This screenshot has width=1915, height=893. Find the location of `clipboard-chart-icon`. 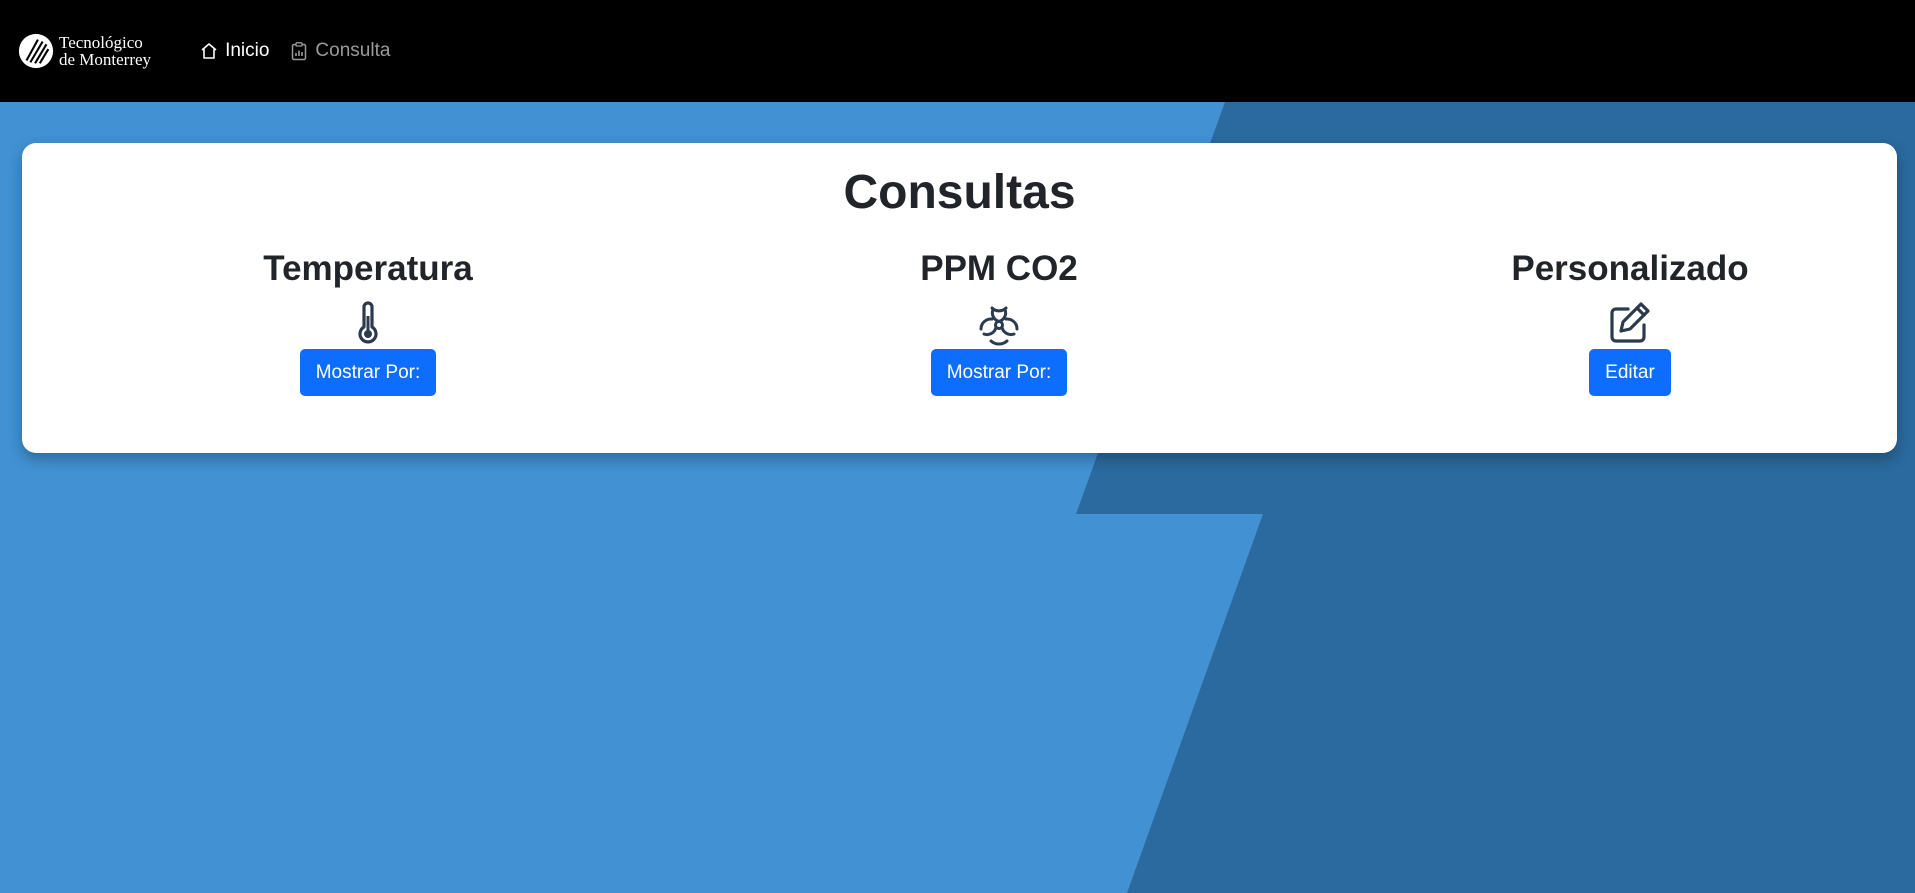

clipboard-chart-icon is located at coordinates (299, 51).